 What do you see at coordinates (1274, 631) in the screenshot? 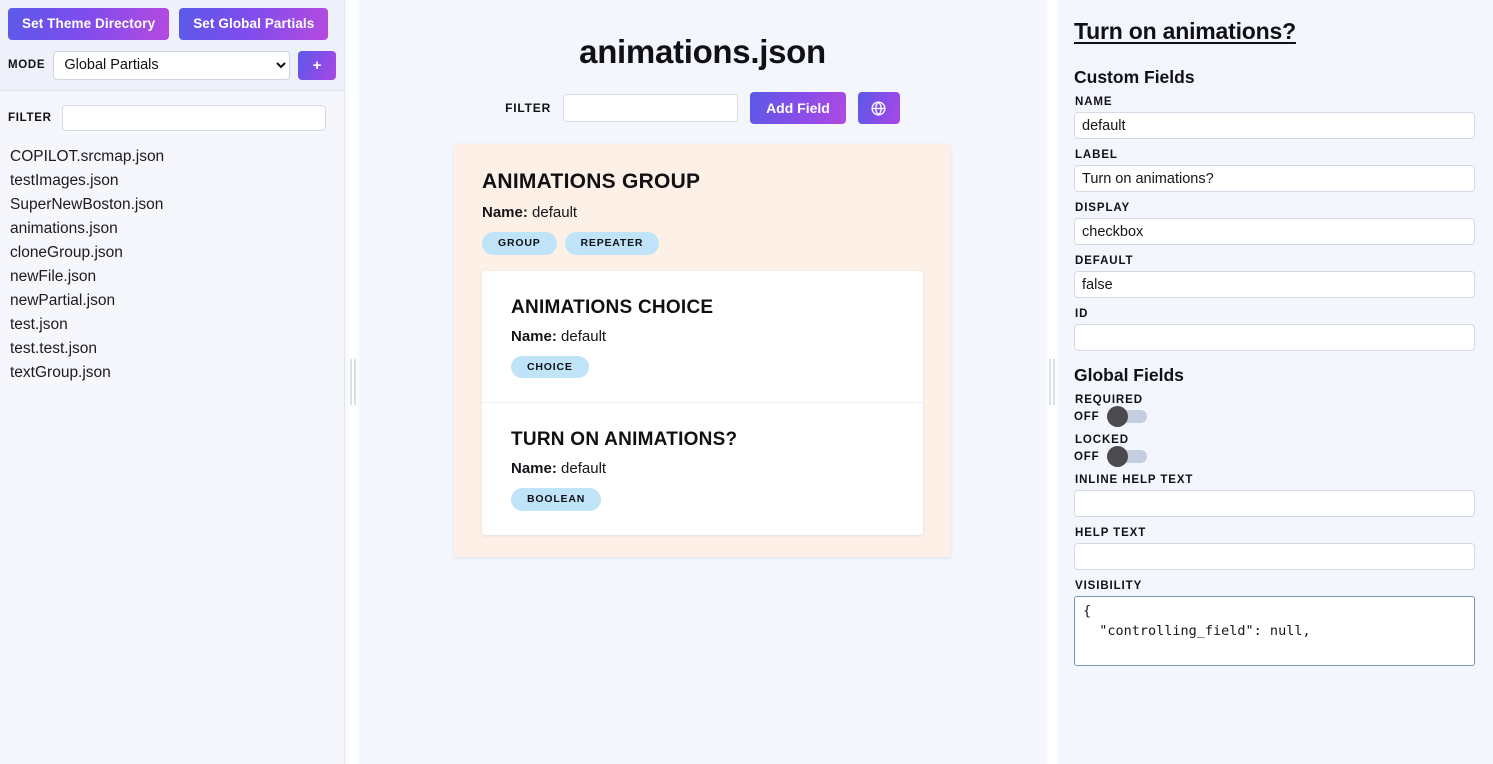
I see `visibility-code-editor` at bounding box center [1274, 631].